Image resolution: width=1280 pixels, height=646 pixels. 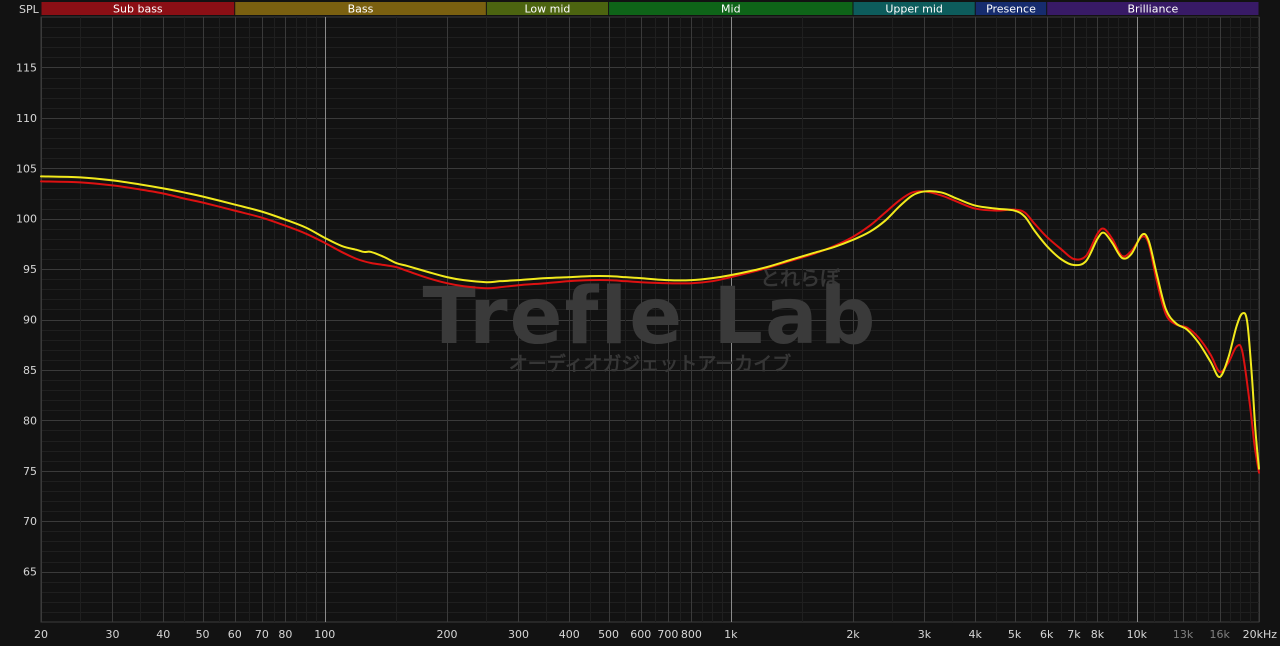 What do you see at coordinates (203, 634) in the screenshot?
I see `x-tick-label: 50` at bounding box center [203, 634].